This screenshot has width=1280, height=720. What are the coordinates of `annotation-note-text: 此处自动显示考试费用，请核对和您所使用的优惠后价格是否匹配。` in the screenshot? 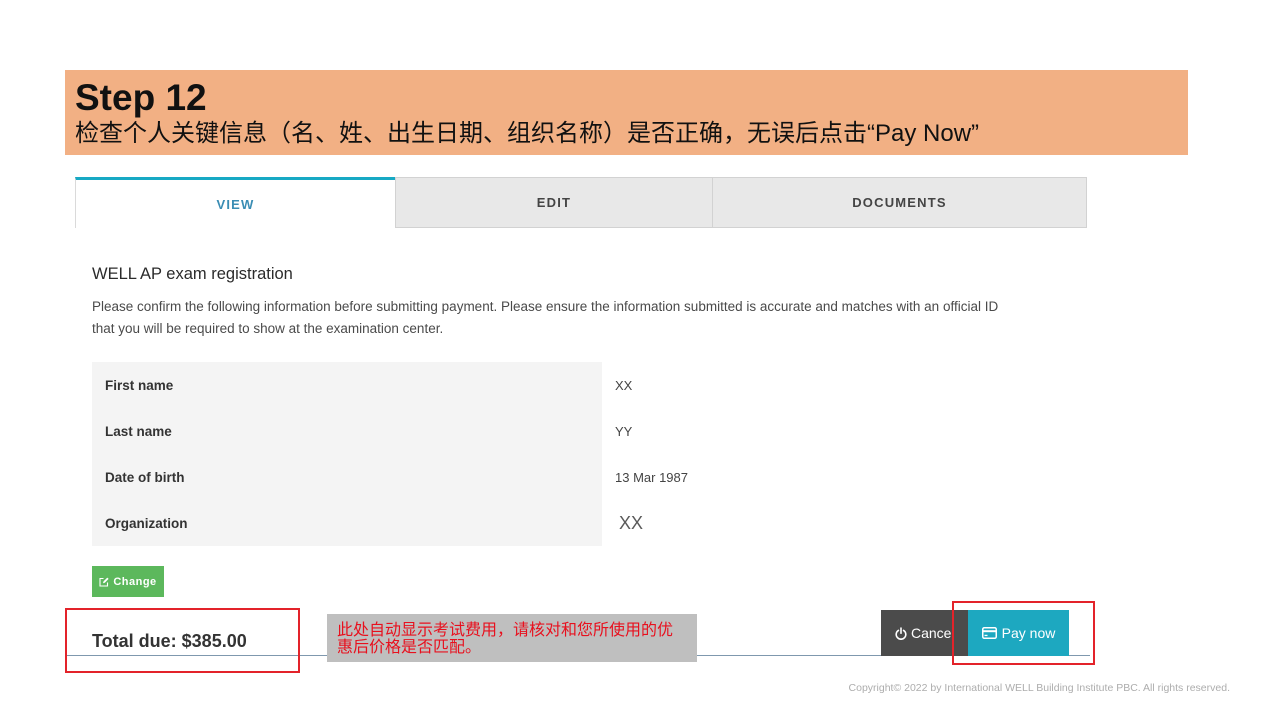 It's located at (505, 639).